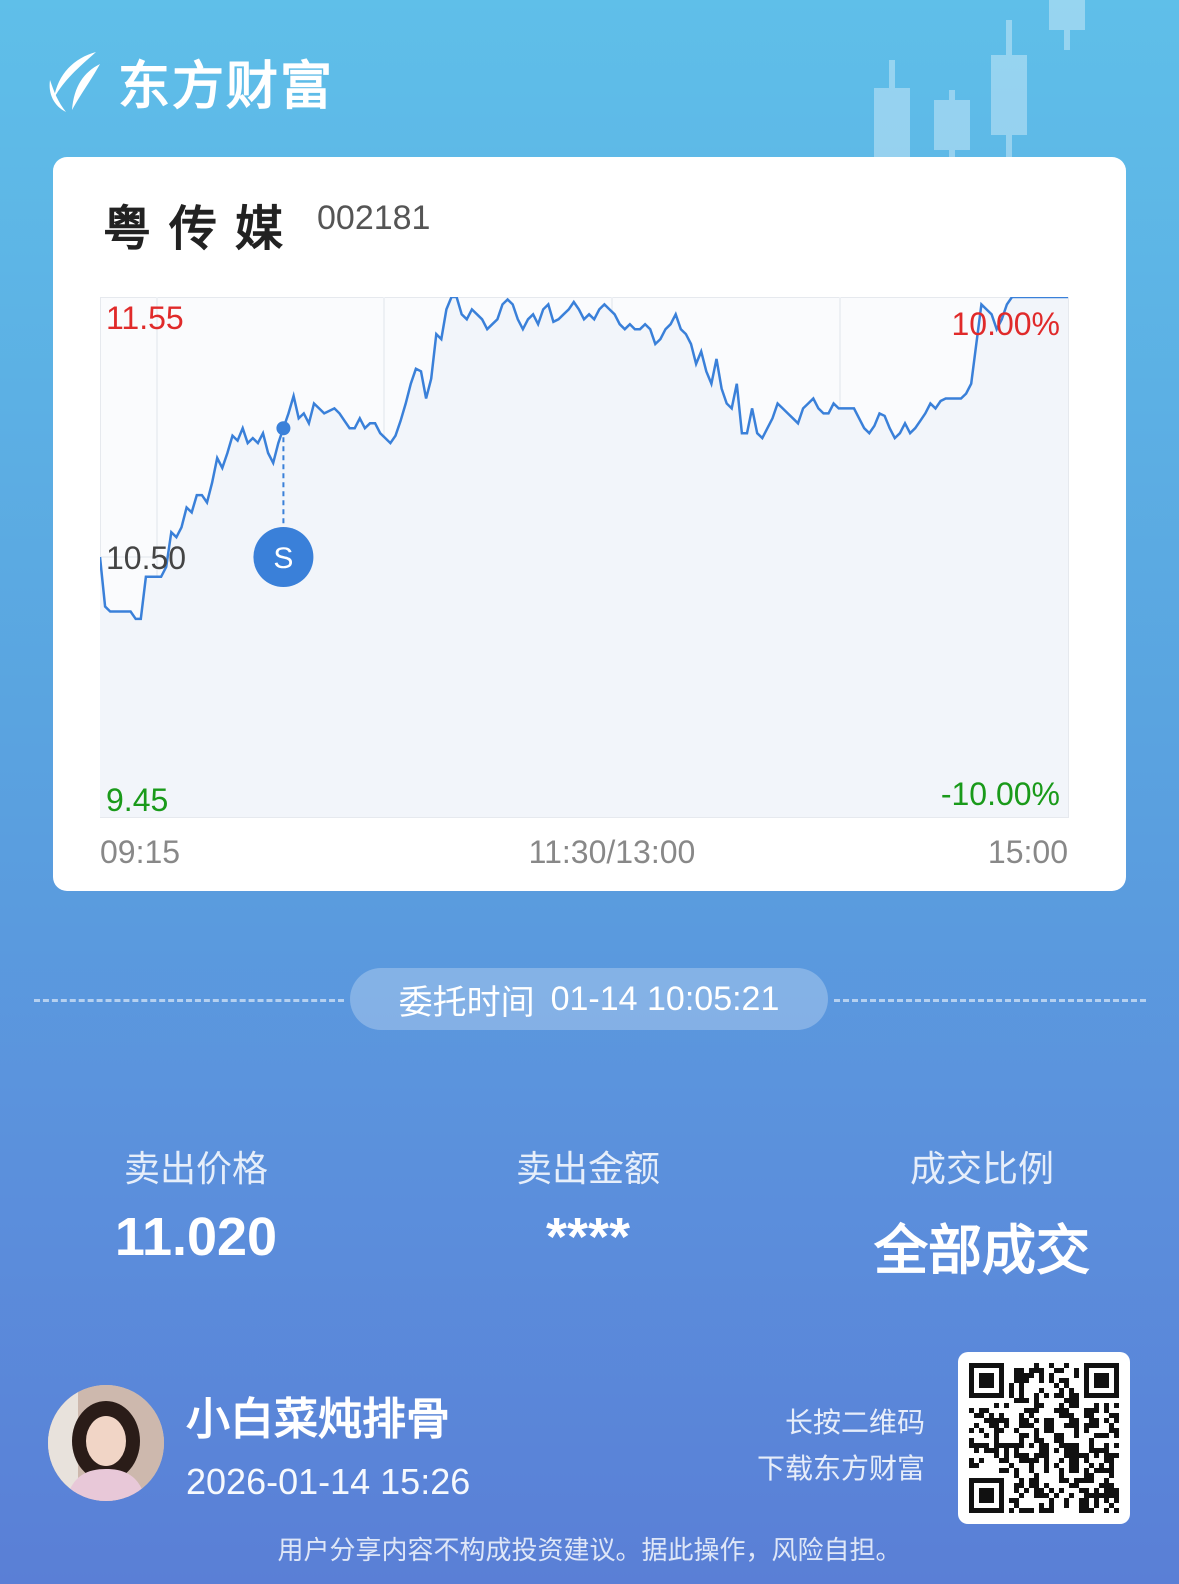 Image resolution: width=1179 pixels, height=1584 pixels. I want to click on order-time-label: 委托时间, so click(466, 1002).